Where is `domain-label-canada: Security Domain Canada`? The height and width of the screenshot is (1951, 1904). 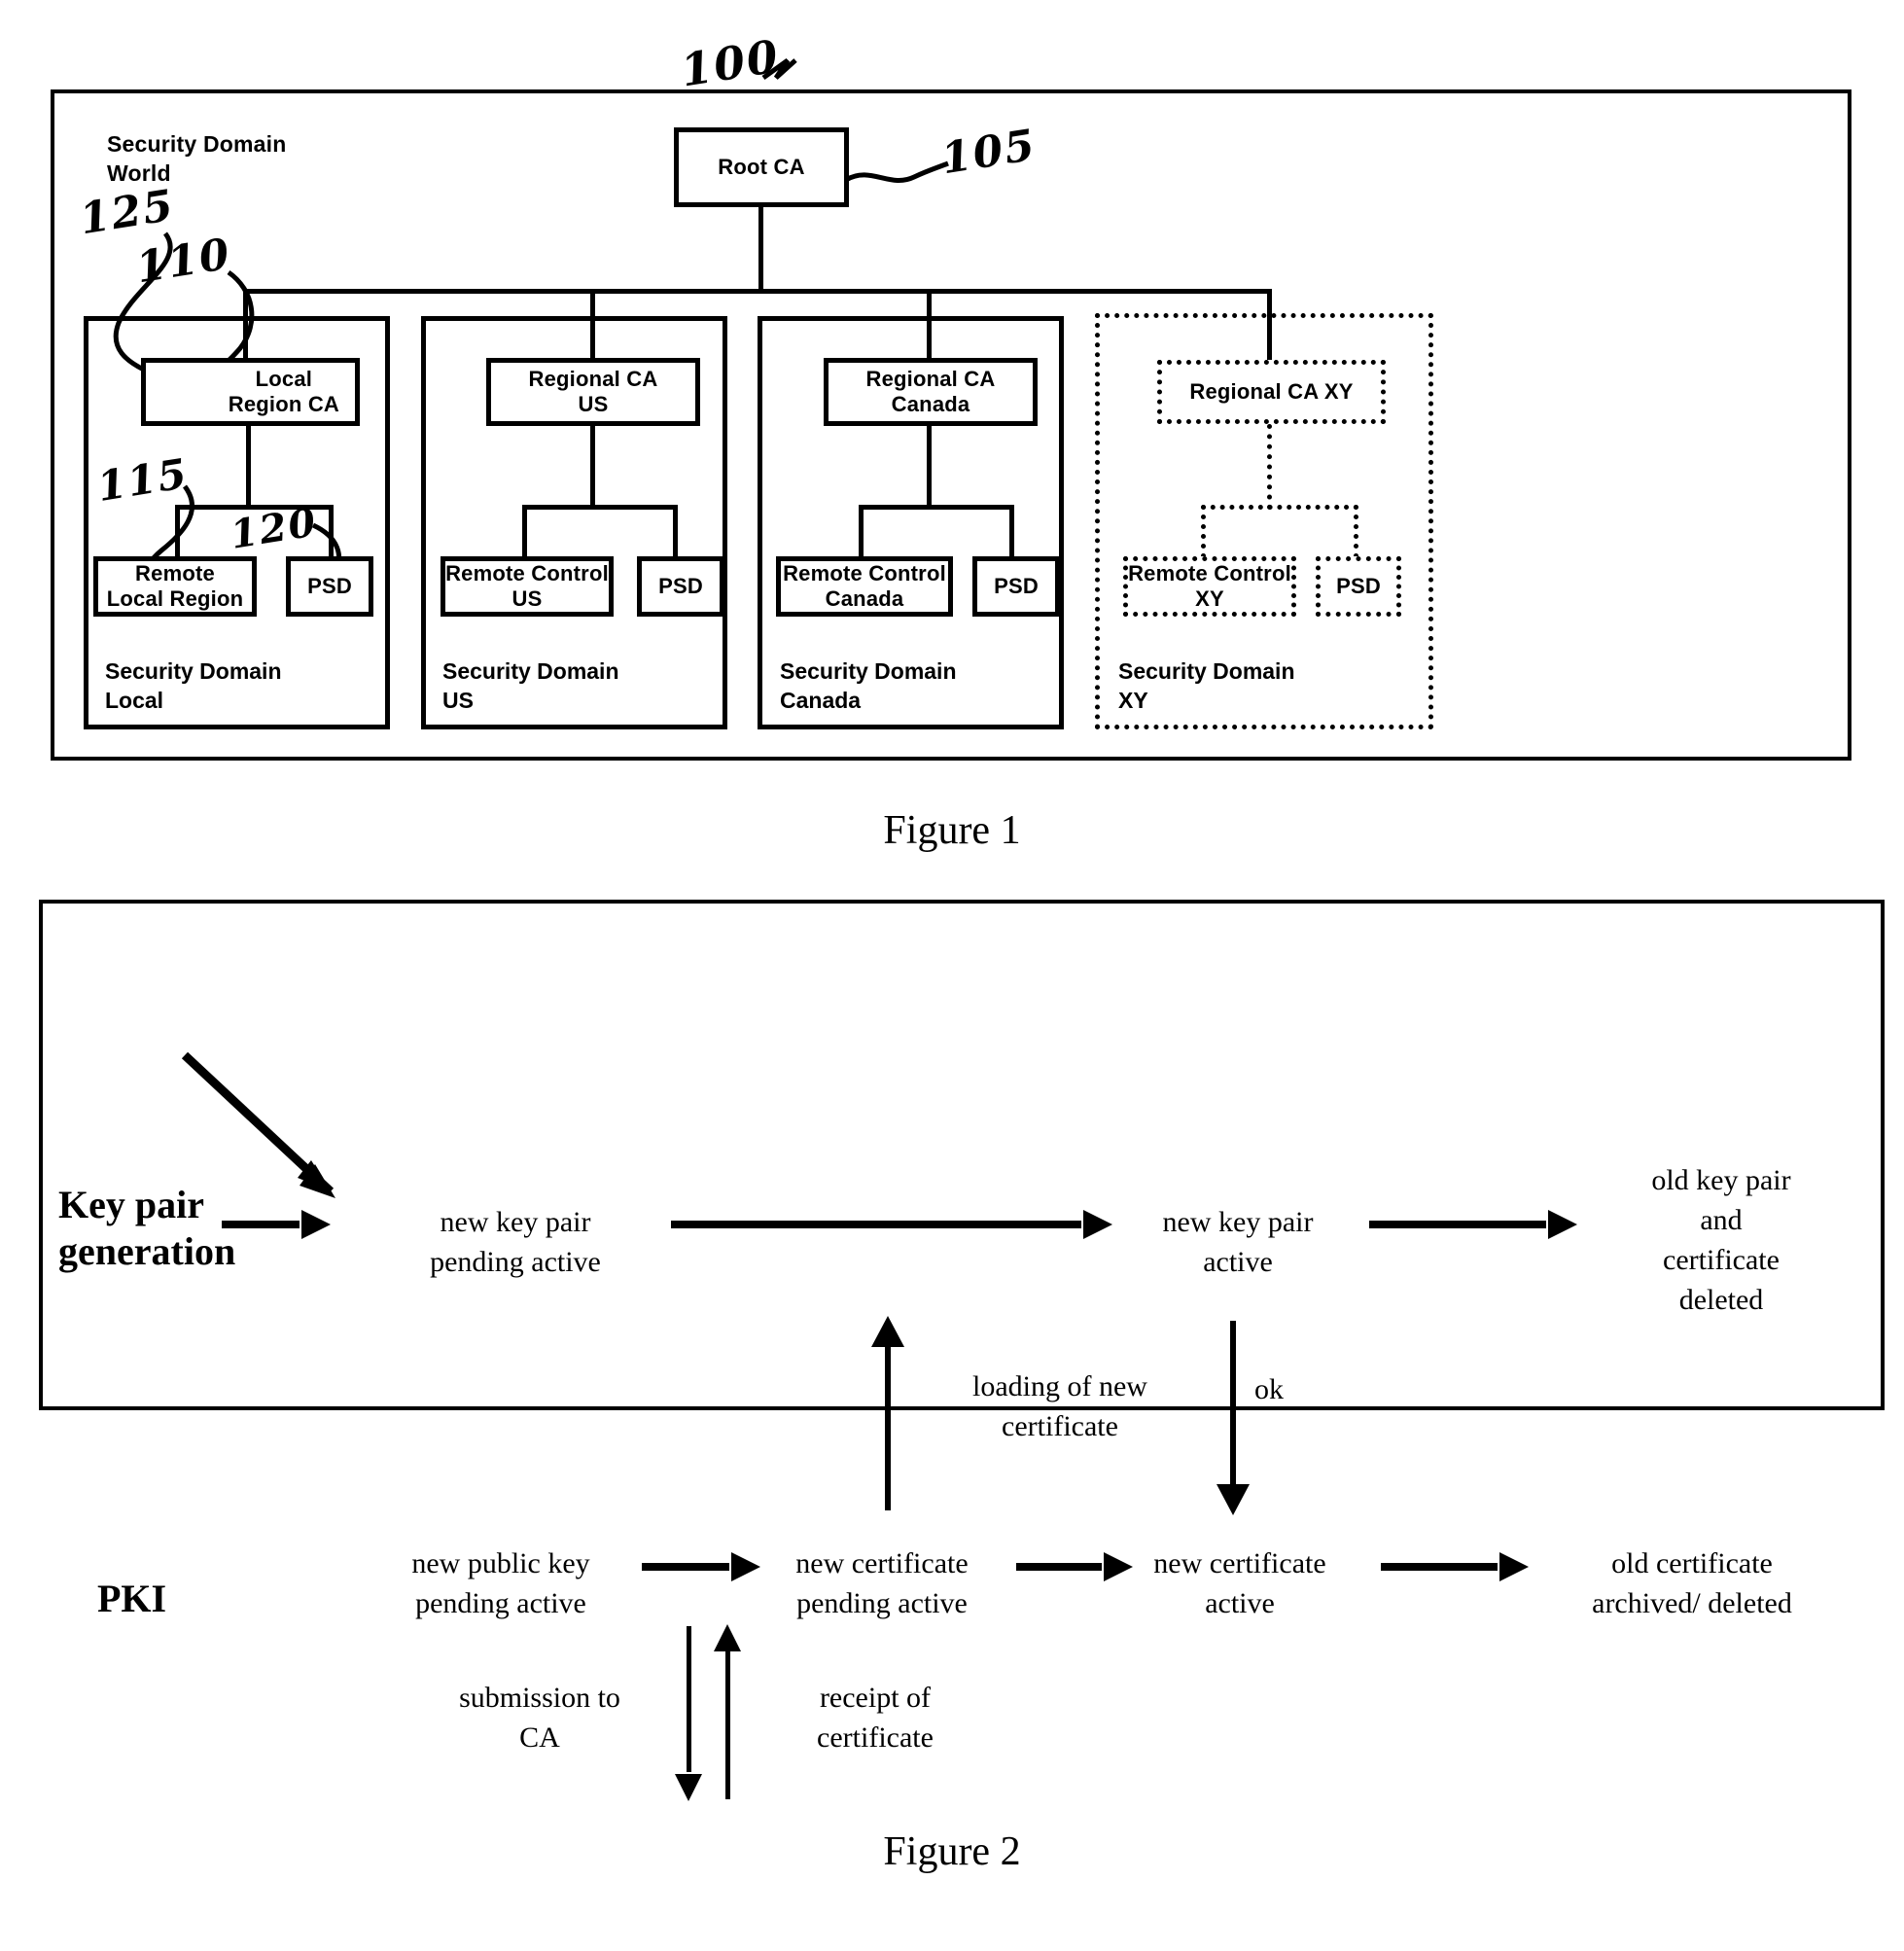
domain-label-canada: Security Domain Canada is located at coordinates (868, 685).